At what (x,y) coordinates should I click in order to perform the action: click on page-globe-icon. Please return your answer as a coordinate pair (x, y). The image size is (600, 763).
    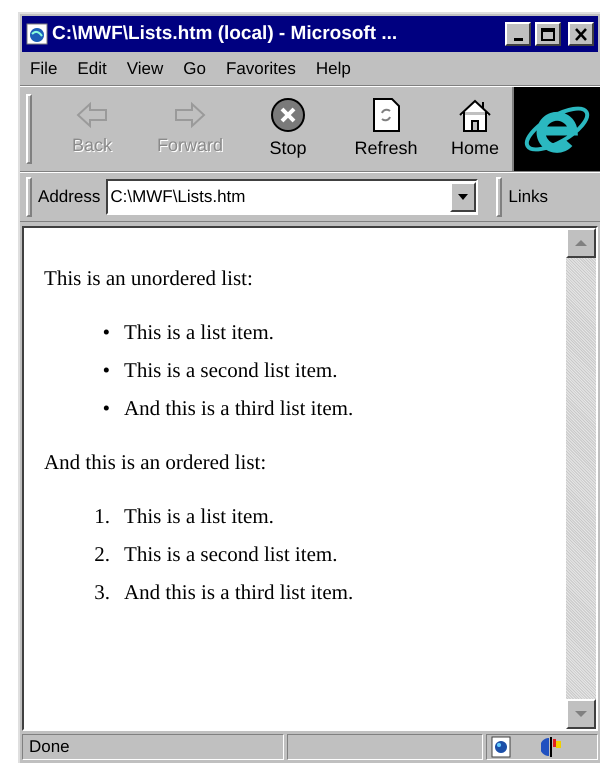
    Looking at the image, I should click on (501, 747).